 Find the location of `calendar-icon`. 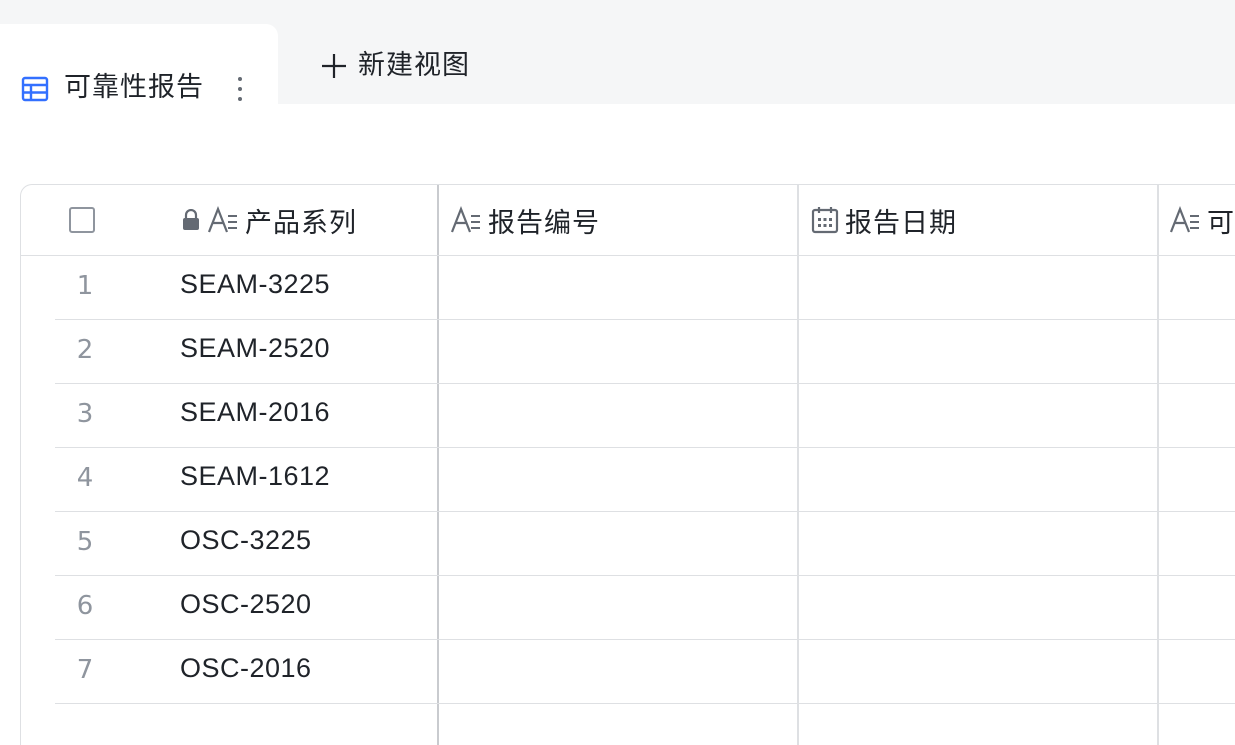

calendar-icon is located at coordinates (825, 220).